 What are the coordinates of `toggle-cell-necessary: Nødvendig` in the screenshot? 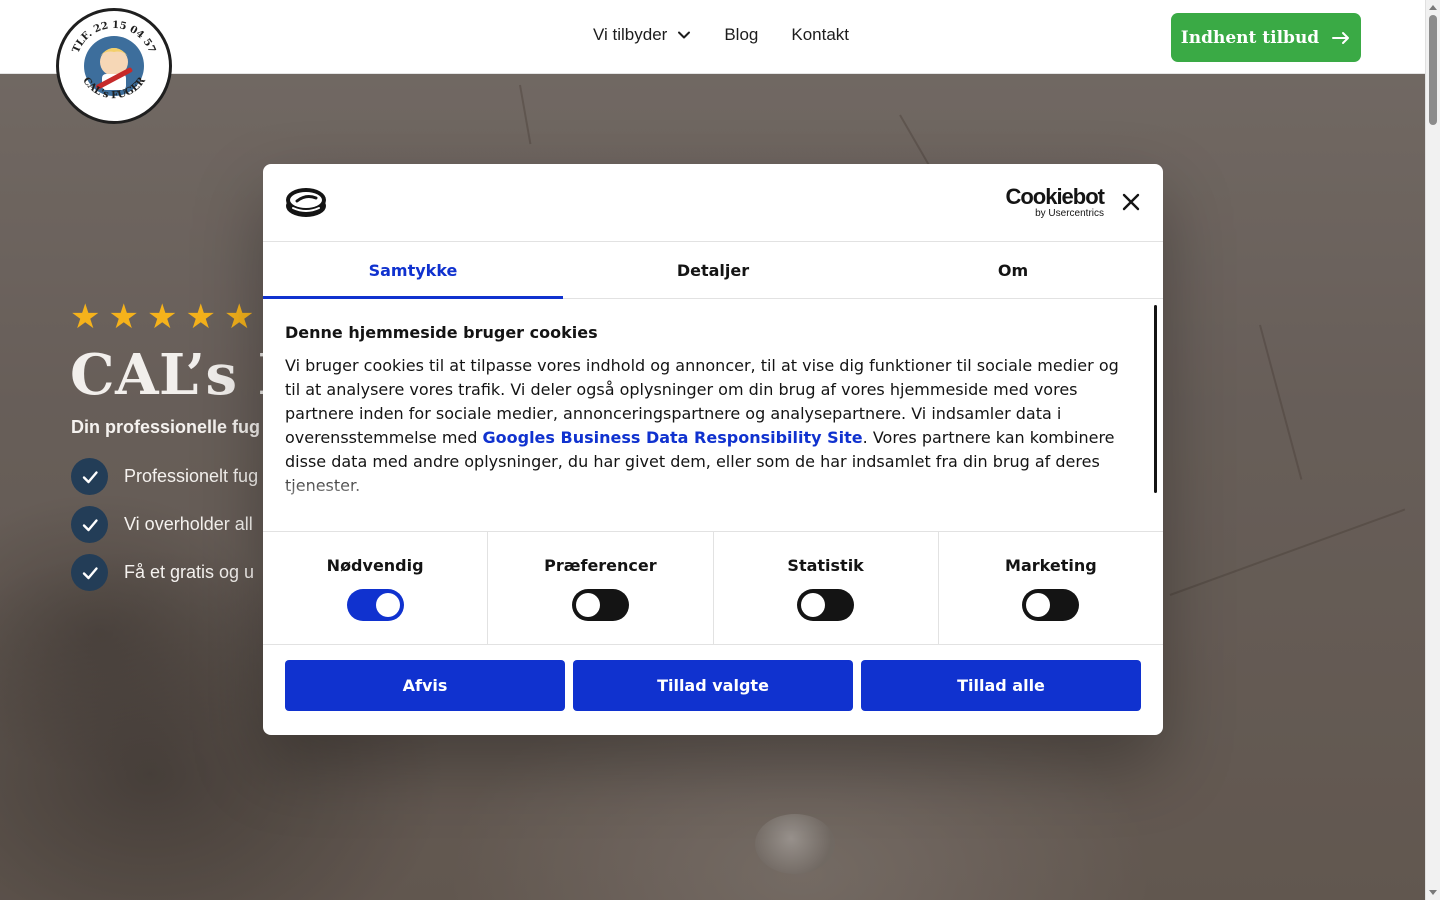 It's located at (376, 588).